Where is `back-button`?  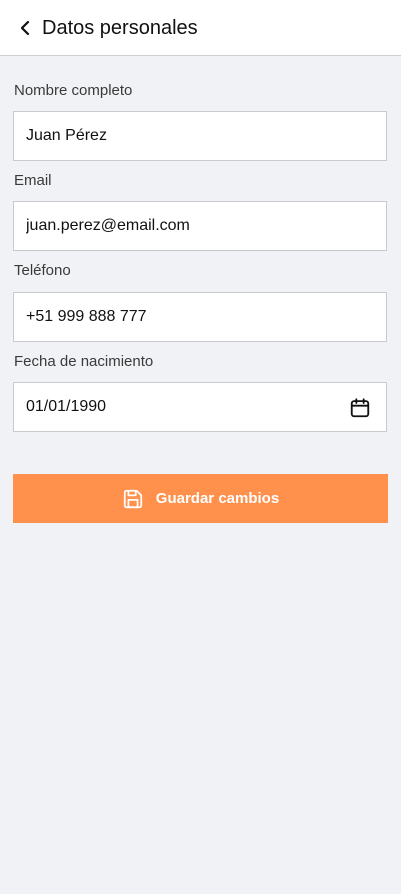 back-button is located at coordinates (26, 28).